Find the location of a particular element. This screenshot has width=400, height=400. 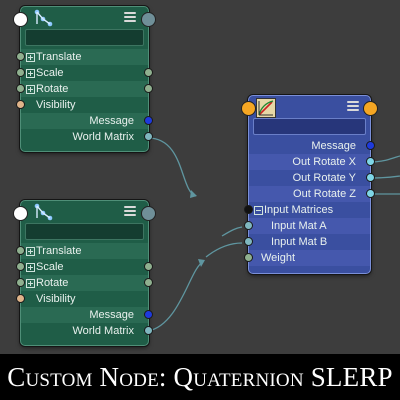

output-label: Out Rotate Z is located at coordinates (324, 194).